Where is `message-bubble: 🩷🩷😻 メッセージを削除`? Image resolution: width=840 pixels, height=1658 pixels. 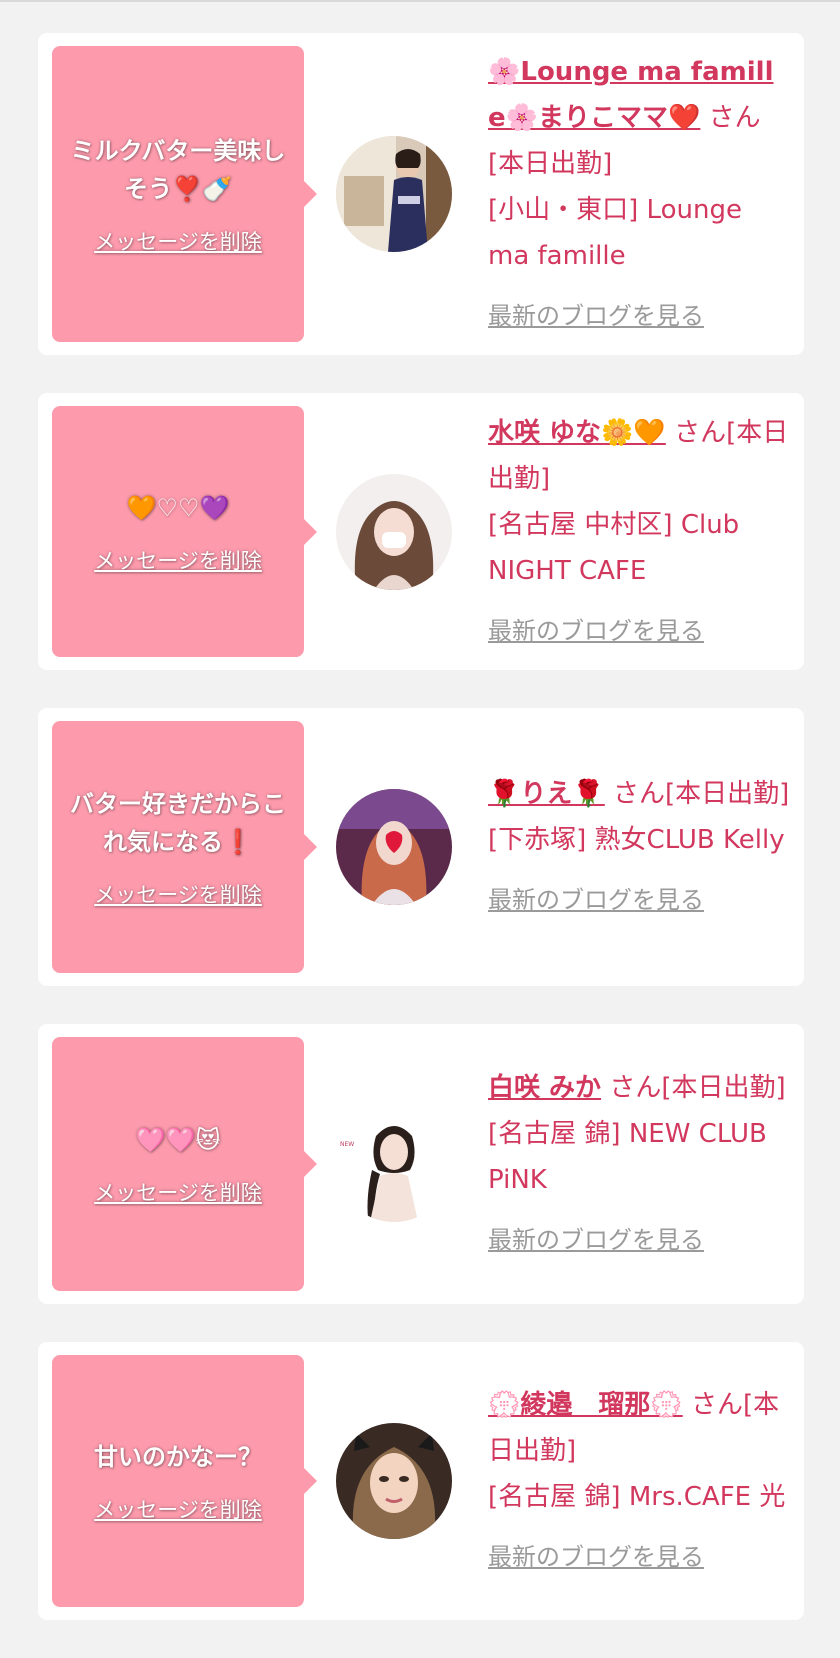
message-bubble: 🩷🩷😻 メッセージを削除 is located at coordinates (184, 1164).